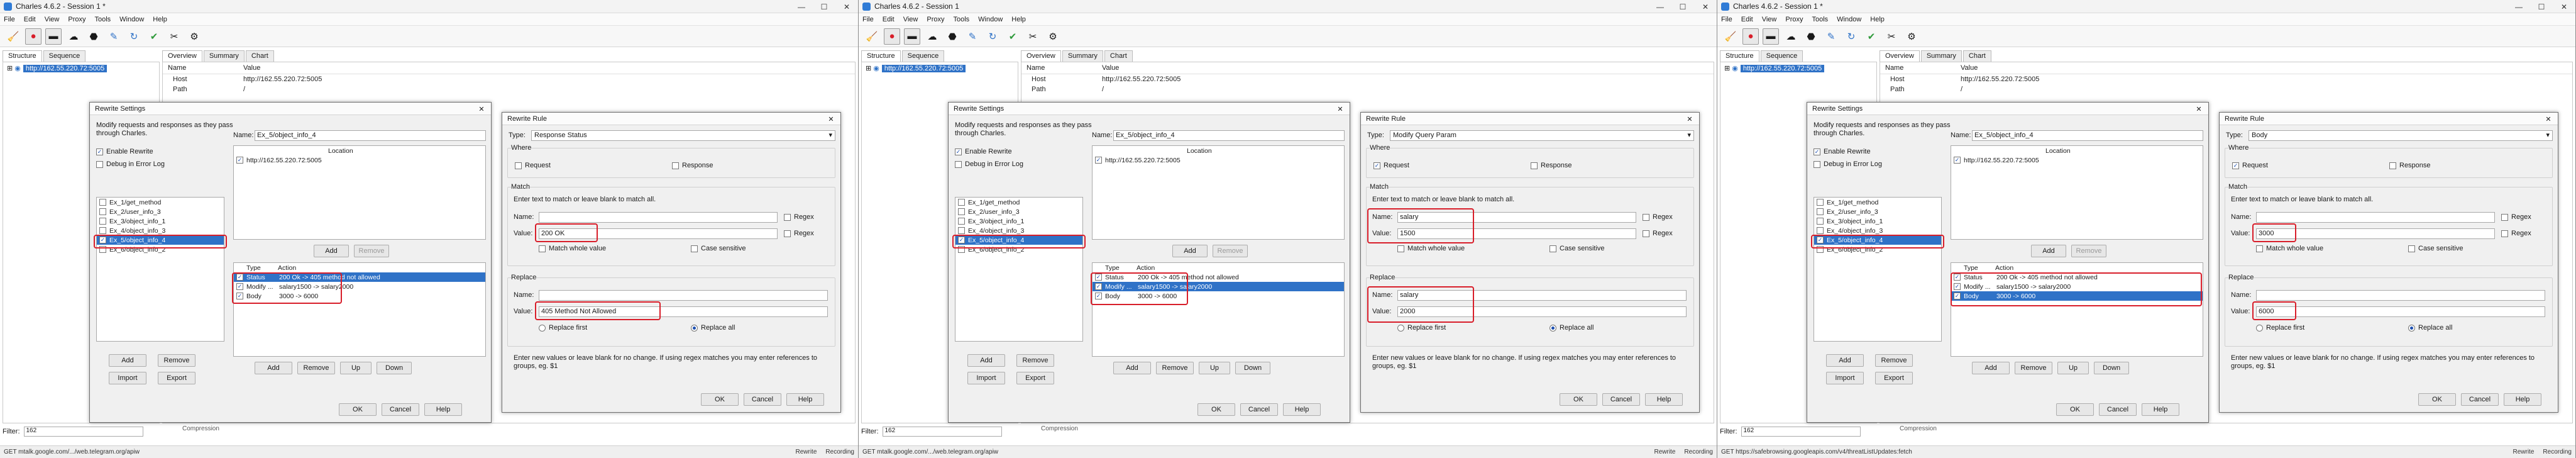  I want to click on menu-proxy: Proxy, so click(1794, 19).